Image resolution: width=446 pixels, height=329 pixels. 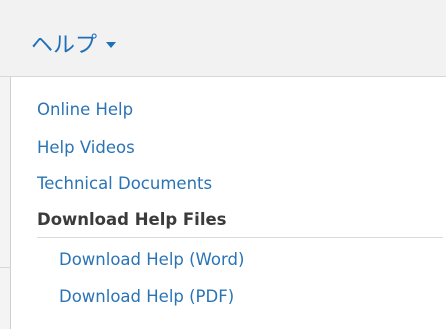 I want to click on left-background-panel, so click(x=5, y=203).